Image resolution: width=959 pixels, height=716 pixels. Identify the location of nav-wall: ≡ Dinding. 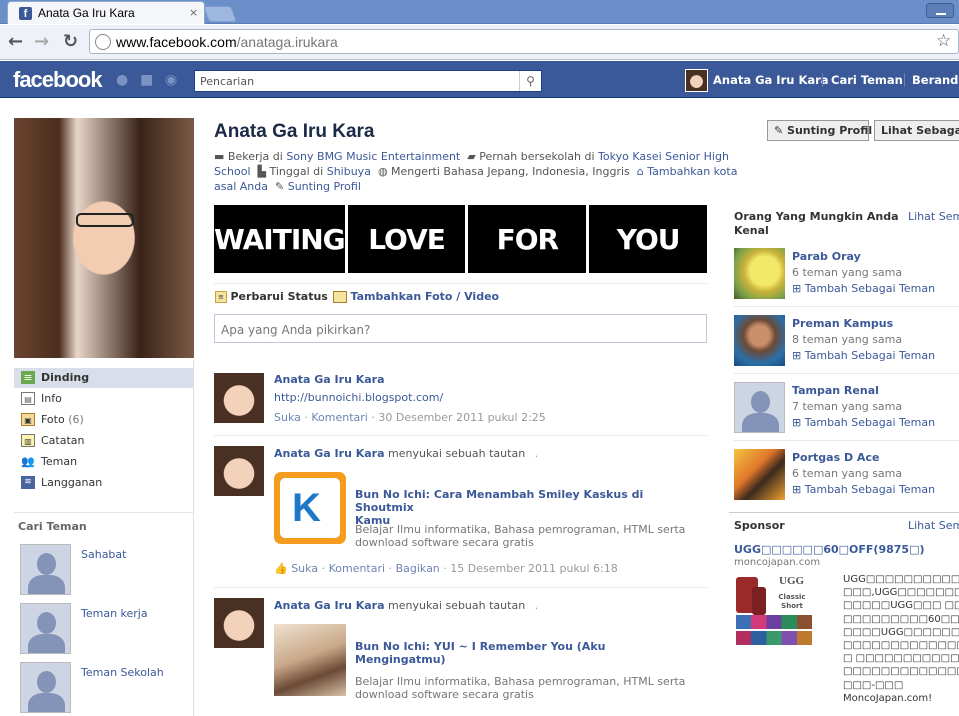
(103, 378).